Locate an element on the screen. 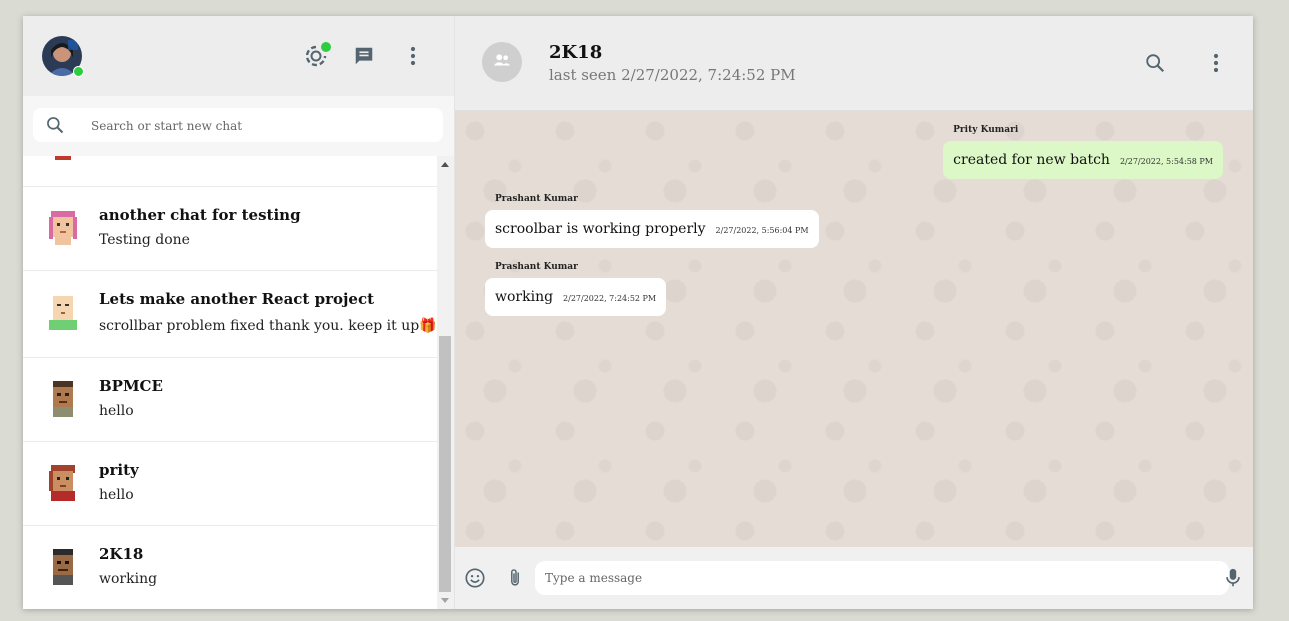 The height and width of the screenshot is (621, 1289). chat-item-partial: 😆😆😆😆😆 is located at coordinates (230, 171).